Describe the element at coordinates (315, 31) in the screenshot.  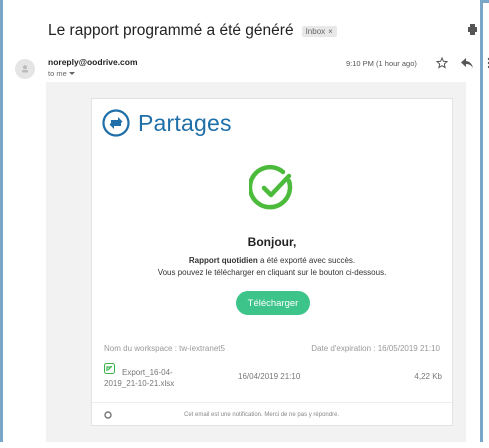
I see `inbox-label-text: Inbox` at that location.